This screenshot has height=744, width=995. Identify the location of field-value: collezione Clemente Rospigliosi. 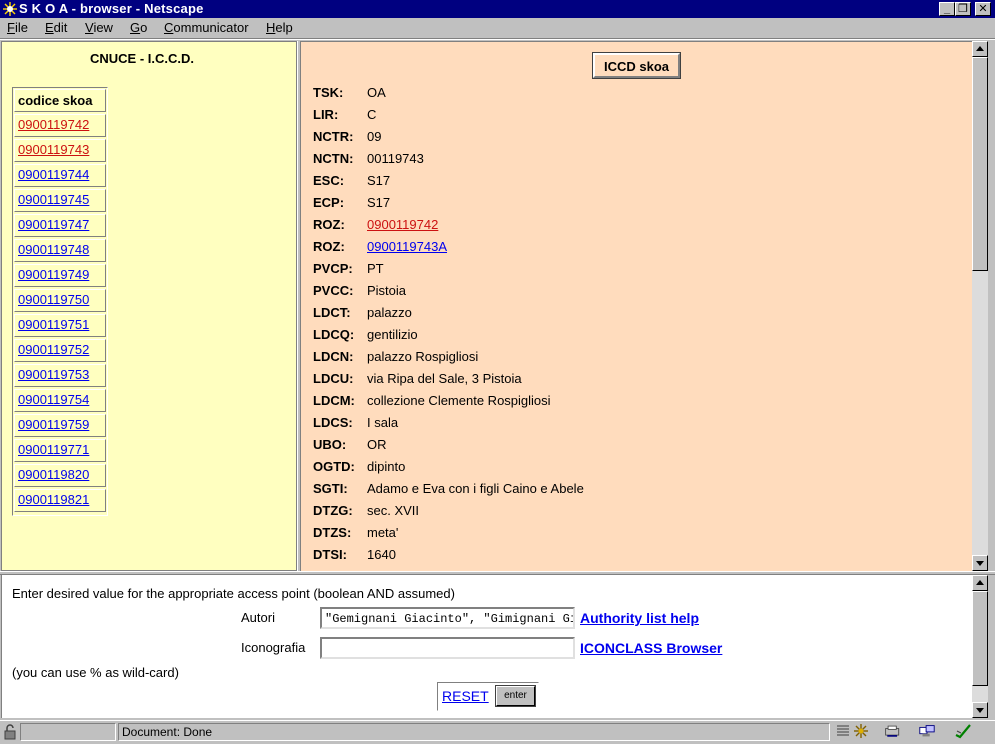
(459, 400).